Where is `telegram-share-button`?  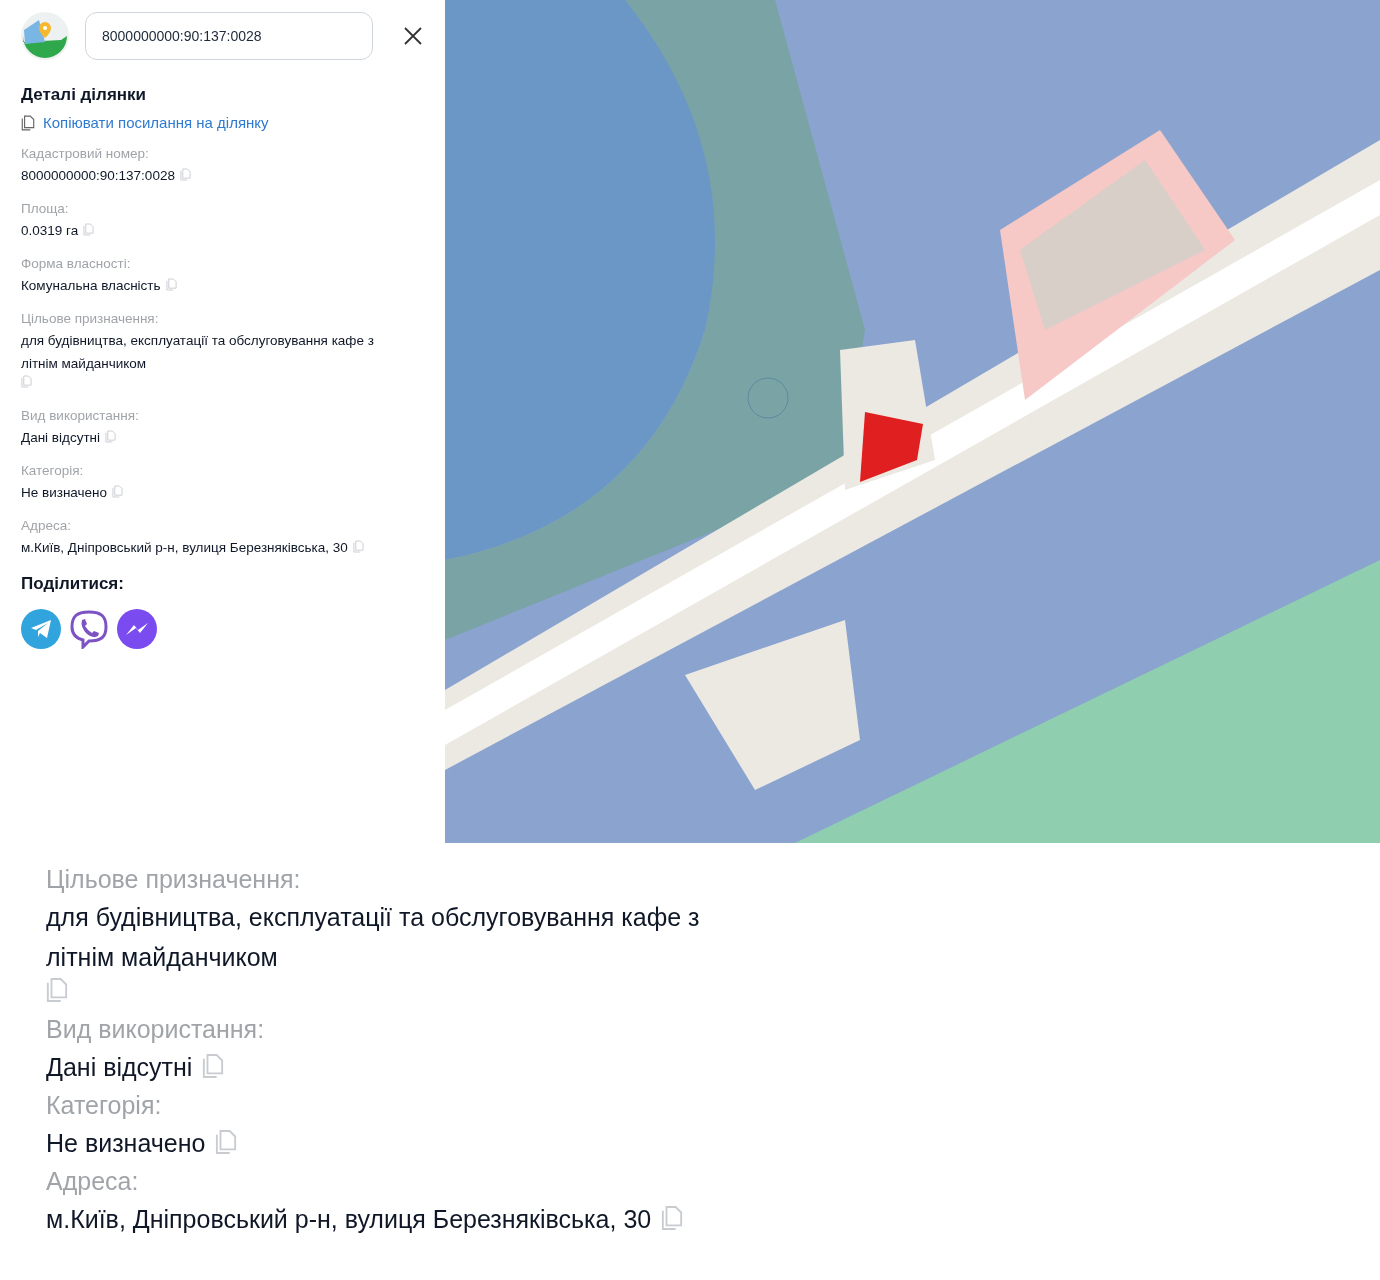
telegram-share-button is located at coordinates (41, 628).